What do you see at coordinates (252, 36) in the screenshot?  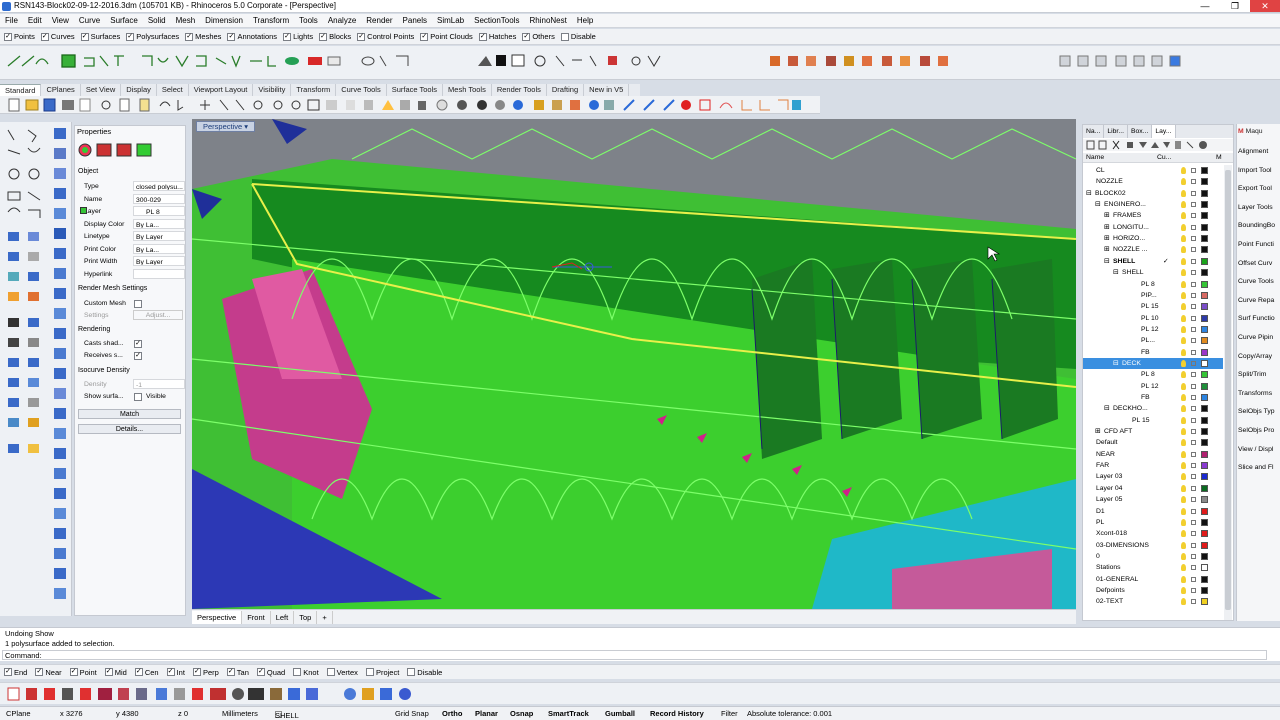 I see `filter-annotations: Annotations` at bounding box center [252, 36].